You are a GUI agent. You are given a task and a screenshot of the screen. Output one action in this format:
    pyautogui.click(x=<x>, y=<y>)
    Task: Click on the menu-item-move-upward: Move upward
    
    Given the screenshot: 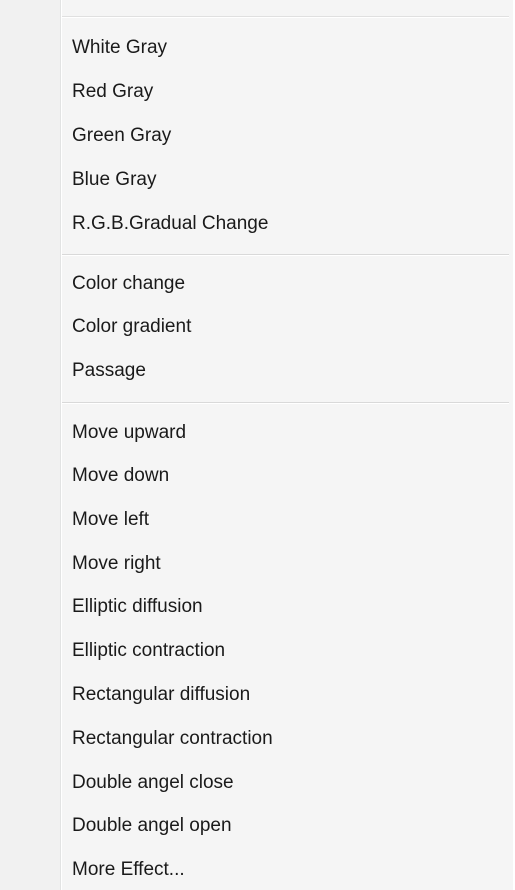 What is the action you would take?
    pyautogui.click(x=285, y=433)
    